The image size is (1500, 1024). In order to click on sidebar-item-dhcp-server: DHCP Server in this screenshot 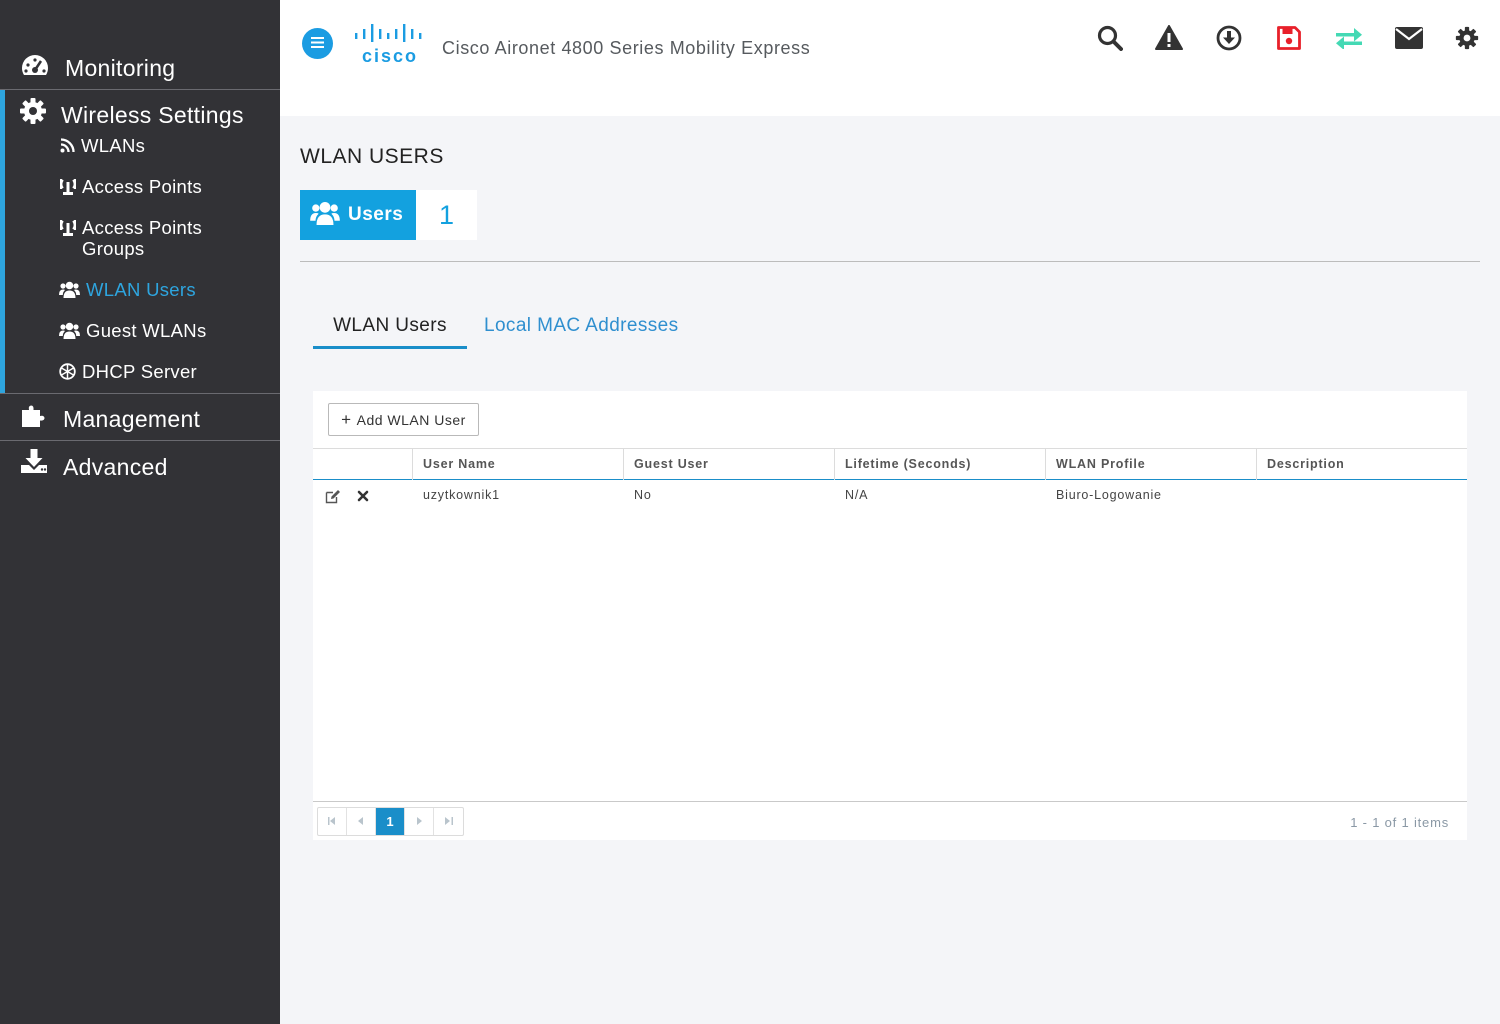, I will do `click(128, 371)`.